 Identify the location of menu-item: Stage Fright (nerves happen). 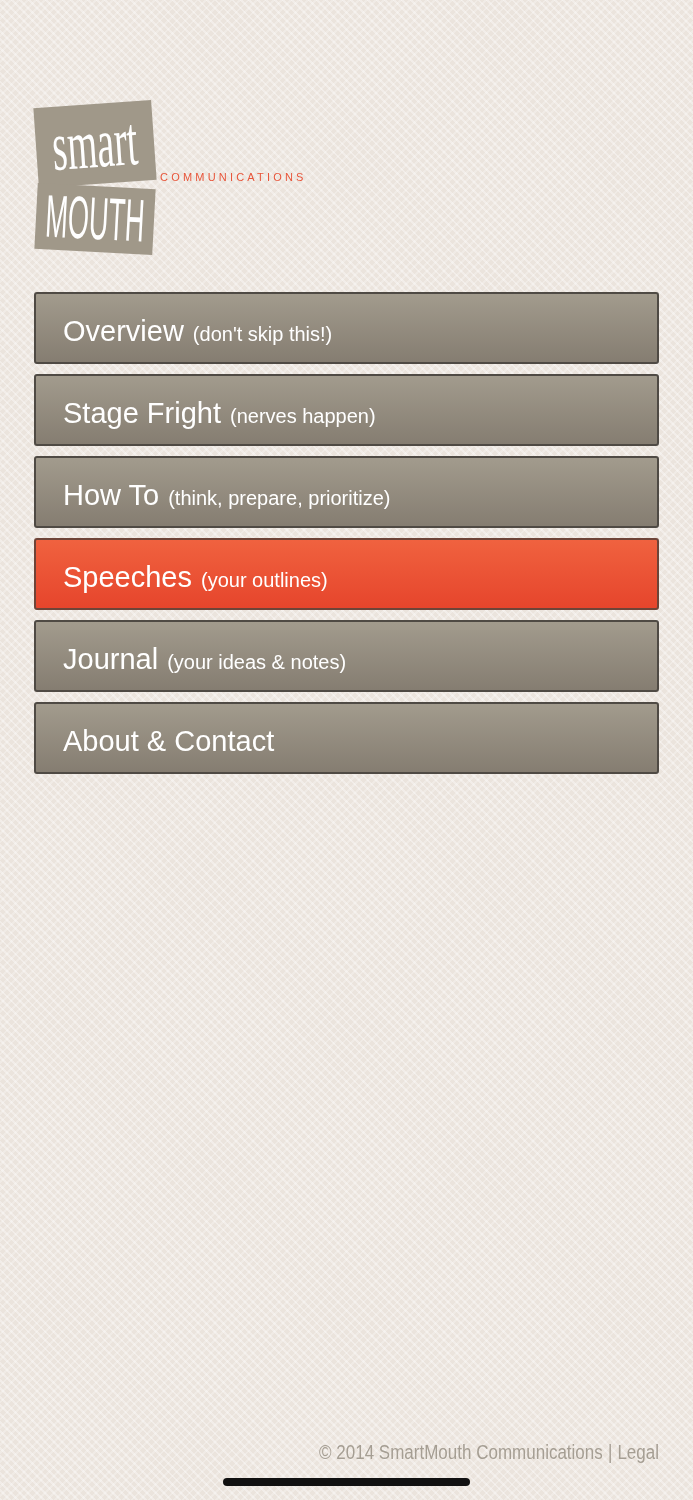
(346, 410).